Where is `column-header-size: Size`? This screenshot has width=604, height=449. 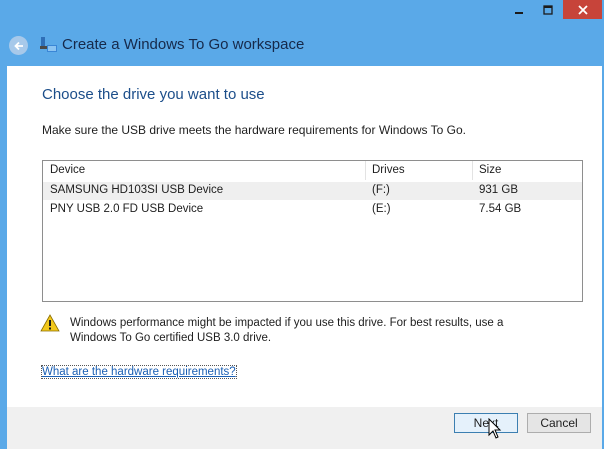 column-header-size: Size is located at coordinates (490, 170).